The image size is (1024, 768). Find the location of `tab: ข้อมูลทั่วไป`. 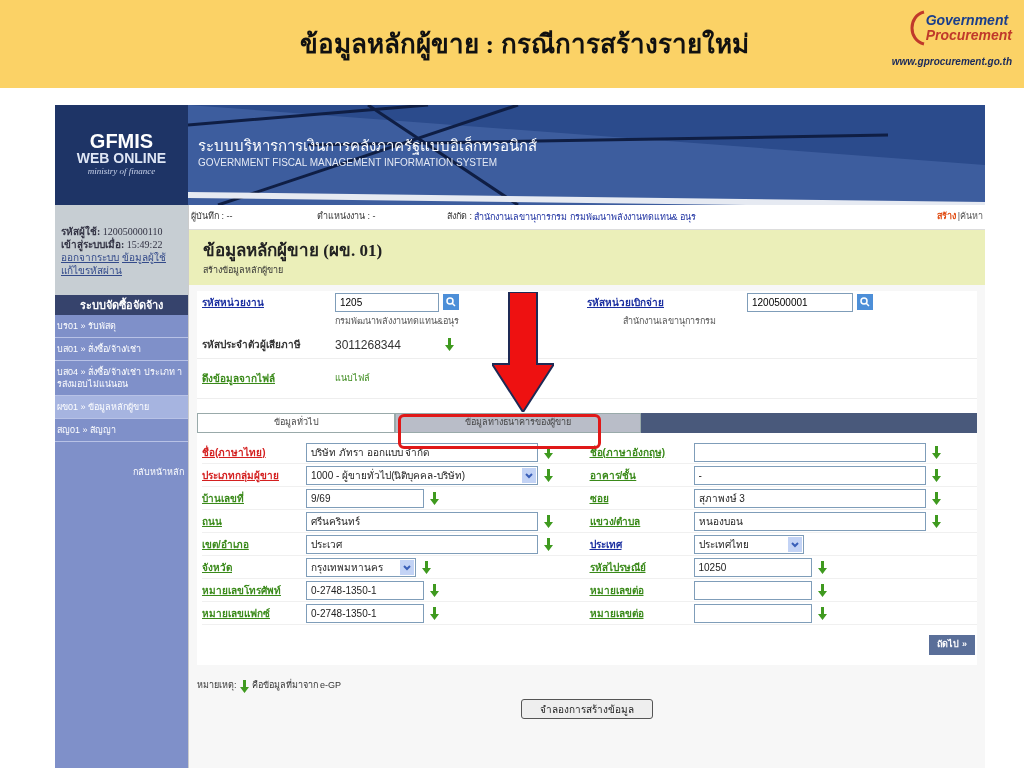

tab: ข้อมูลทั่วไป is located at coordinates (296, 423).